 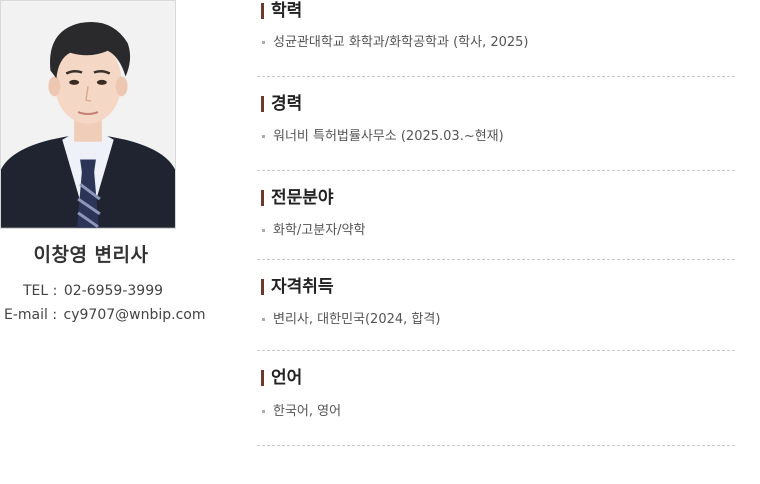 I want to click on section-career: 경력 워너비 특허법률사무소 (2025.03.~현재), so click(x=496, y=123).